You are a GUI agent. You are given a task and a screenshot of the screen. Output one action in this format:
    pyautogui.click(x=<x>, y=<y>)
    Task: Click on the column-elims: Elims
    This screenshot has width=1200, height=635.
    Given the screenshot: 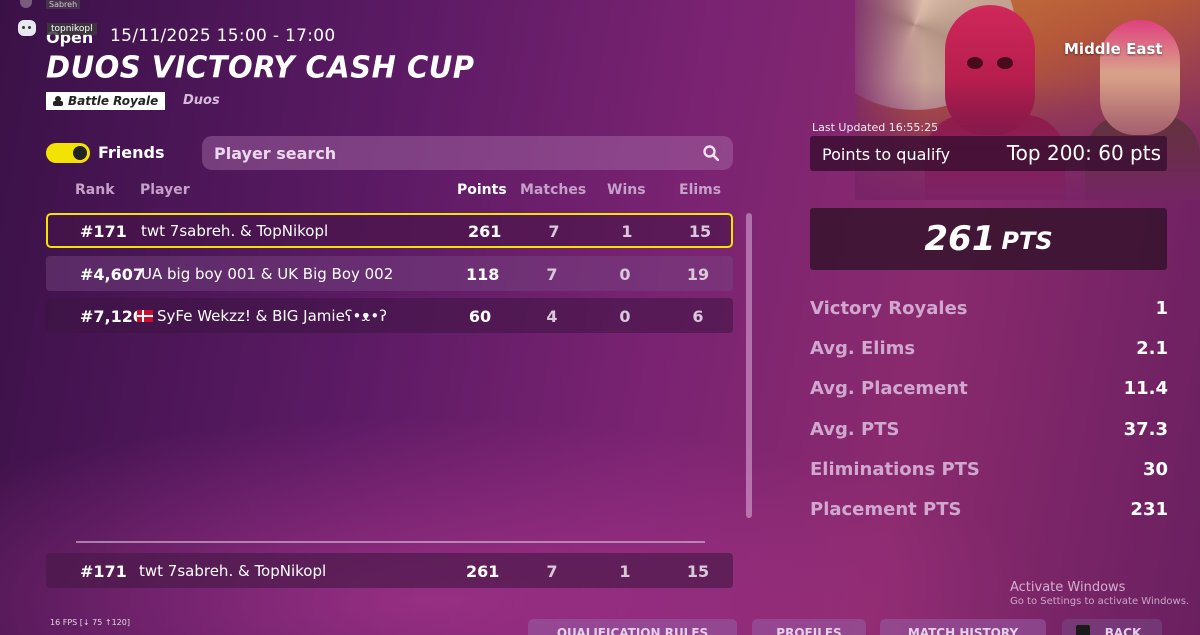 What is the action you would take?
    pyautogui.click(x=700, y=190)
    